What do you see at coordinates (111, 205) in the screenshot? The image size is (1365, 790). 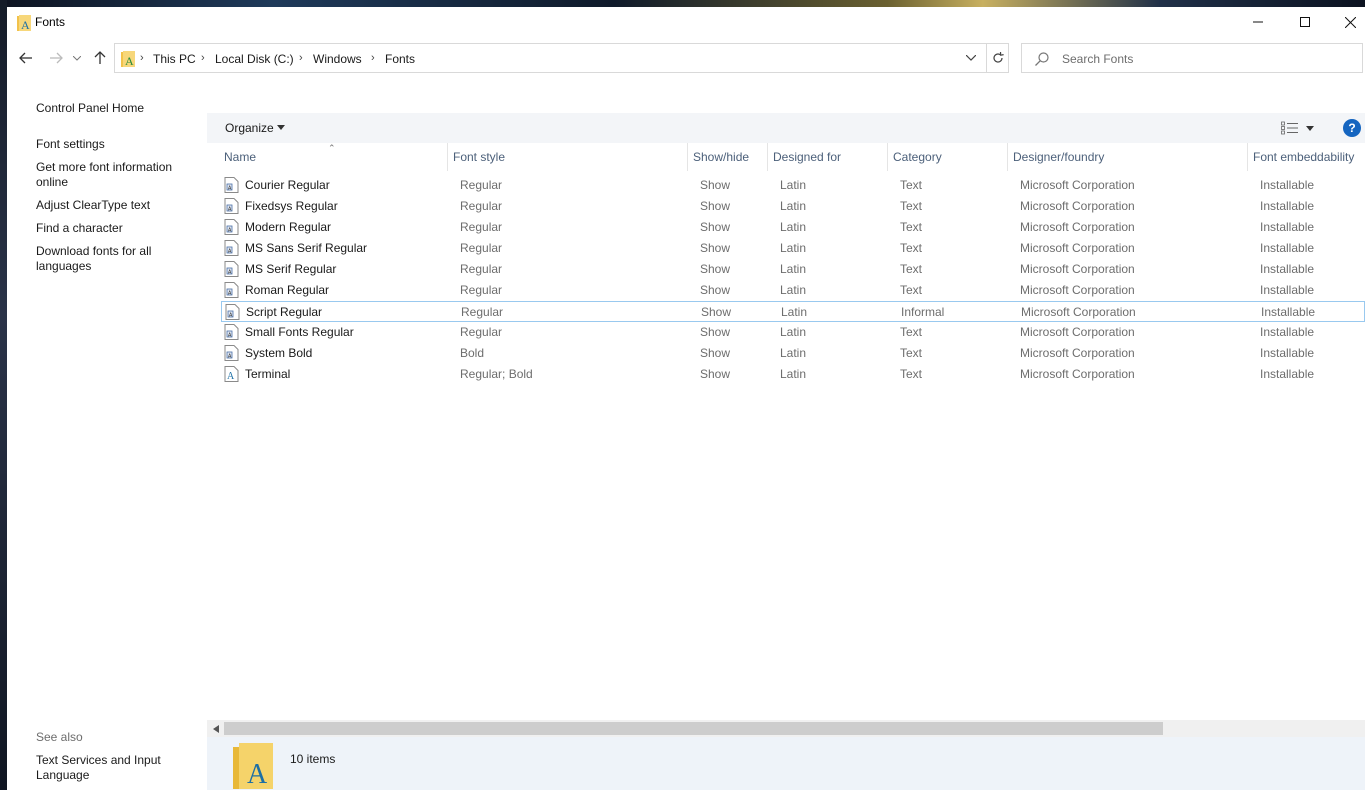 I see `adjust-cleartype-link: Adjust ClearType text` at bounding box center [111, 205].